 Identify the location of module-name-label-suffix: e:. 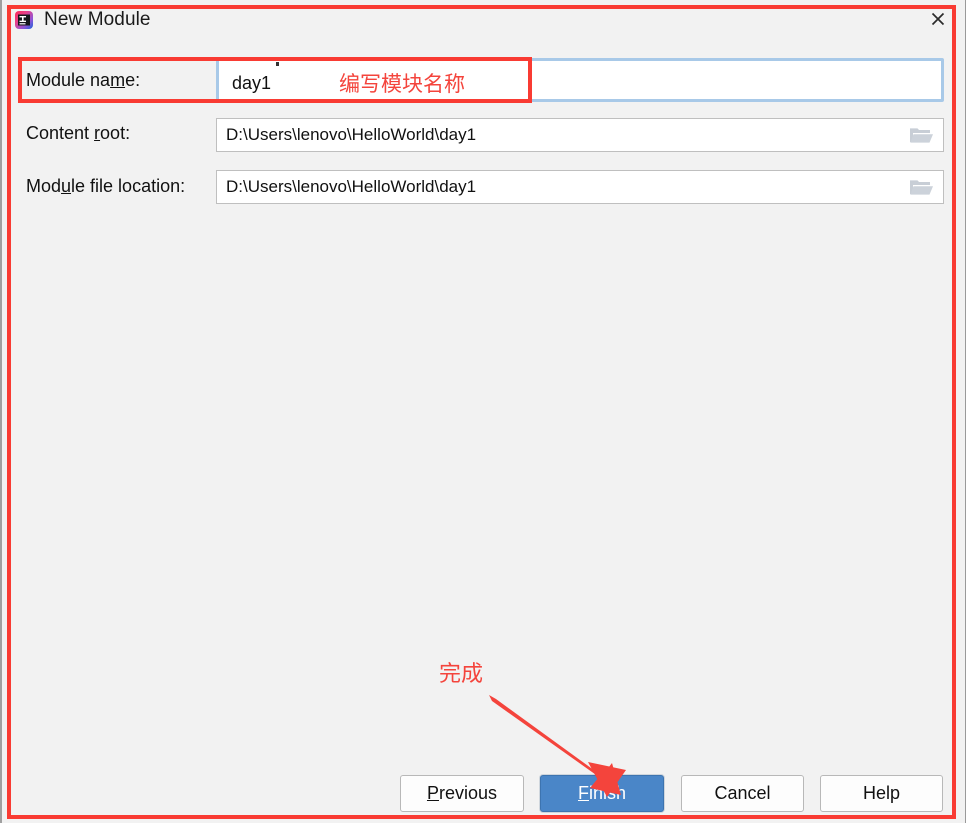
(133, 80).